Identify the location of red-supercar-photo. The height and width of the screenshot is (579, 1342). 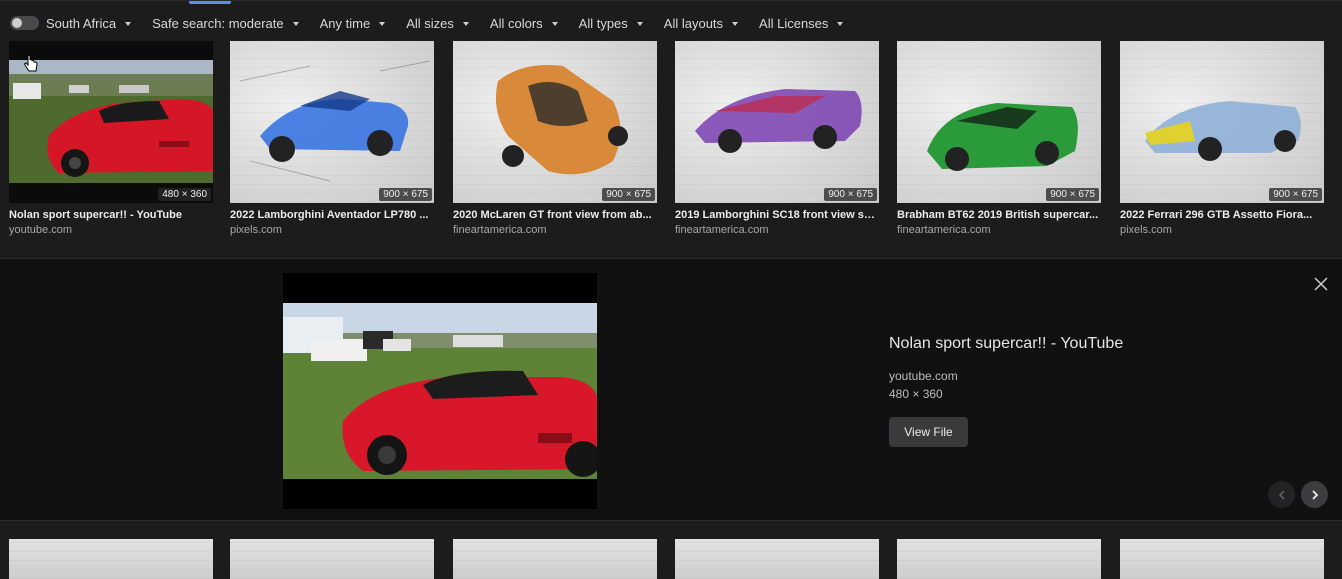
(113, 130).